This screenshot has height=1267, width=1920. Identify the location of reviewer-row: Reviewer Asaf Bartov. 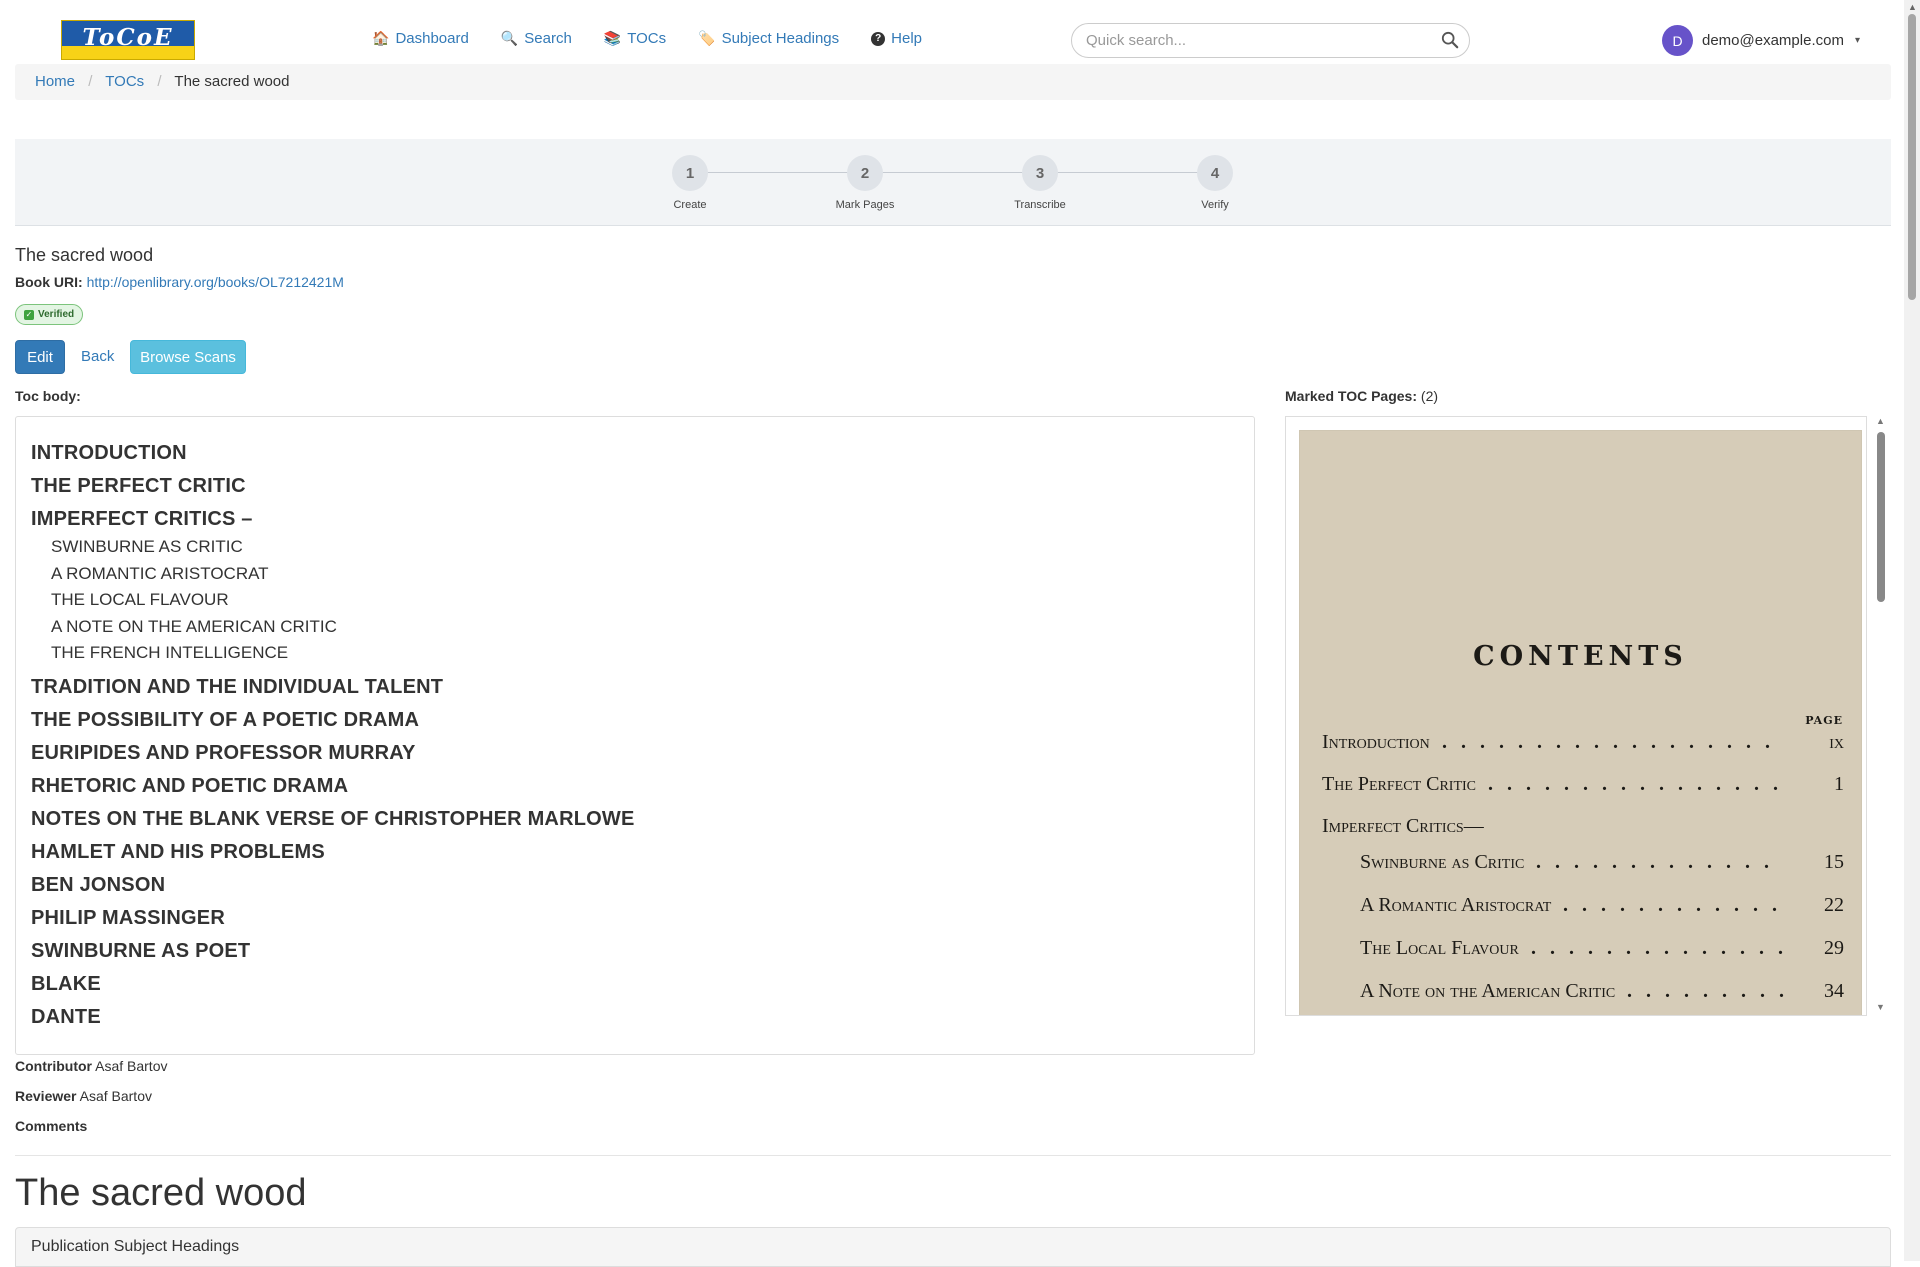
(83, 1096).